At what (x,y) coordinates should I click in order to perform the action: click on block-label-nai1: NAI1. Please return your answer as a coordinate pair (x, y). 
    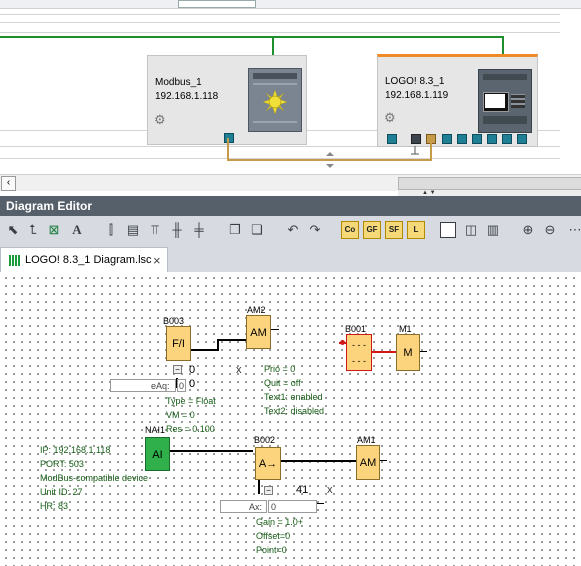
    Looking at the image, I should click on (155, 430).